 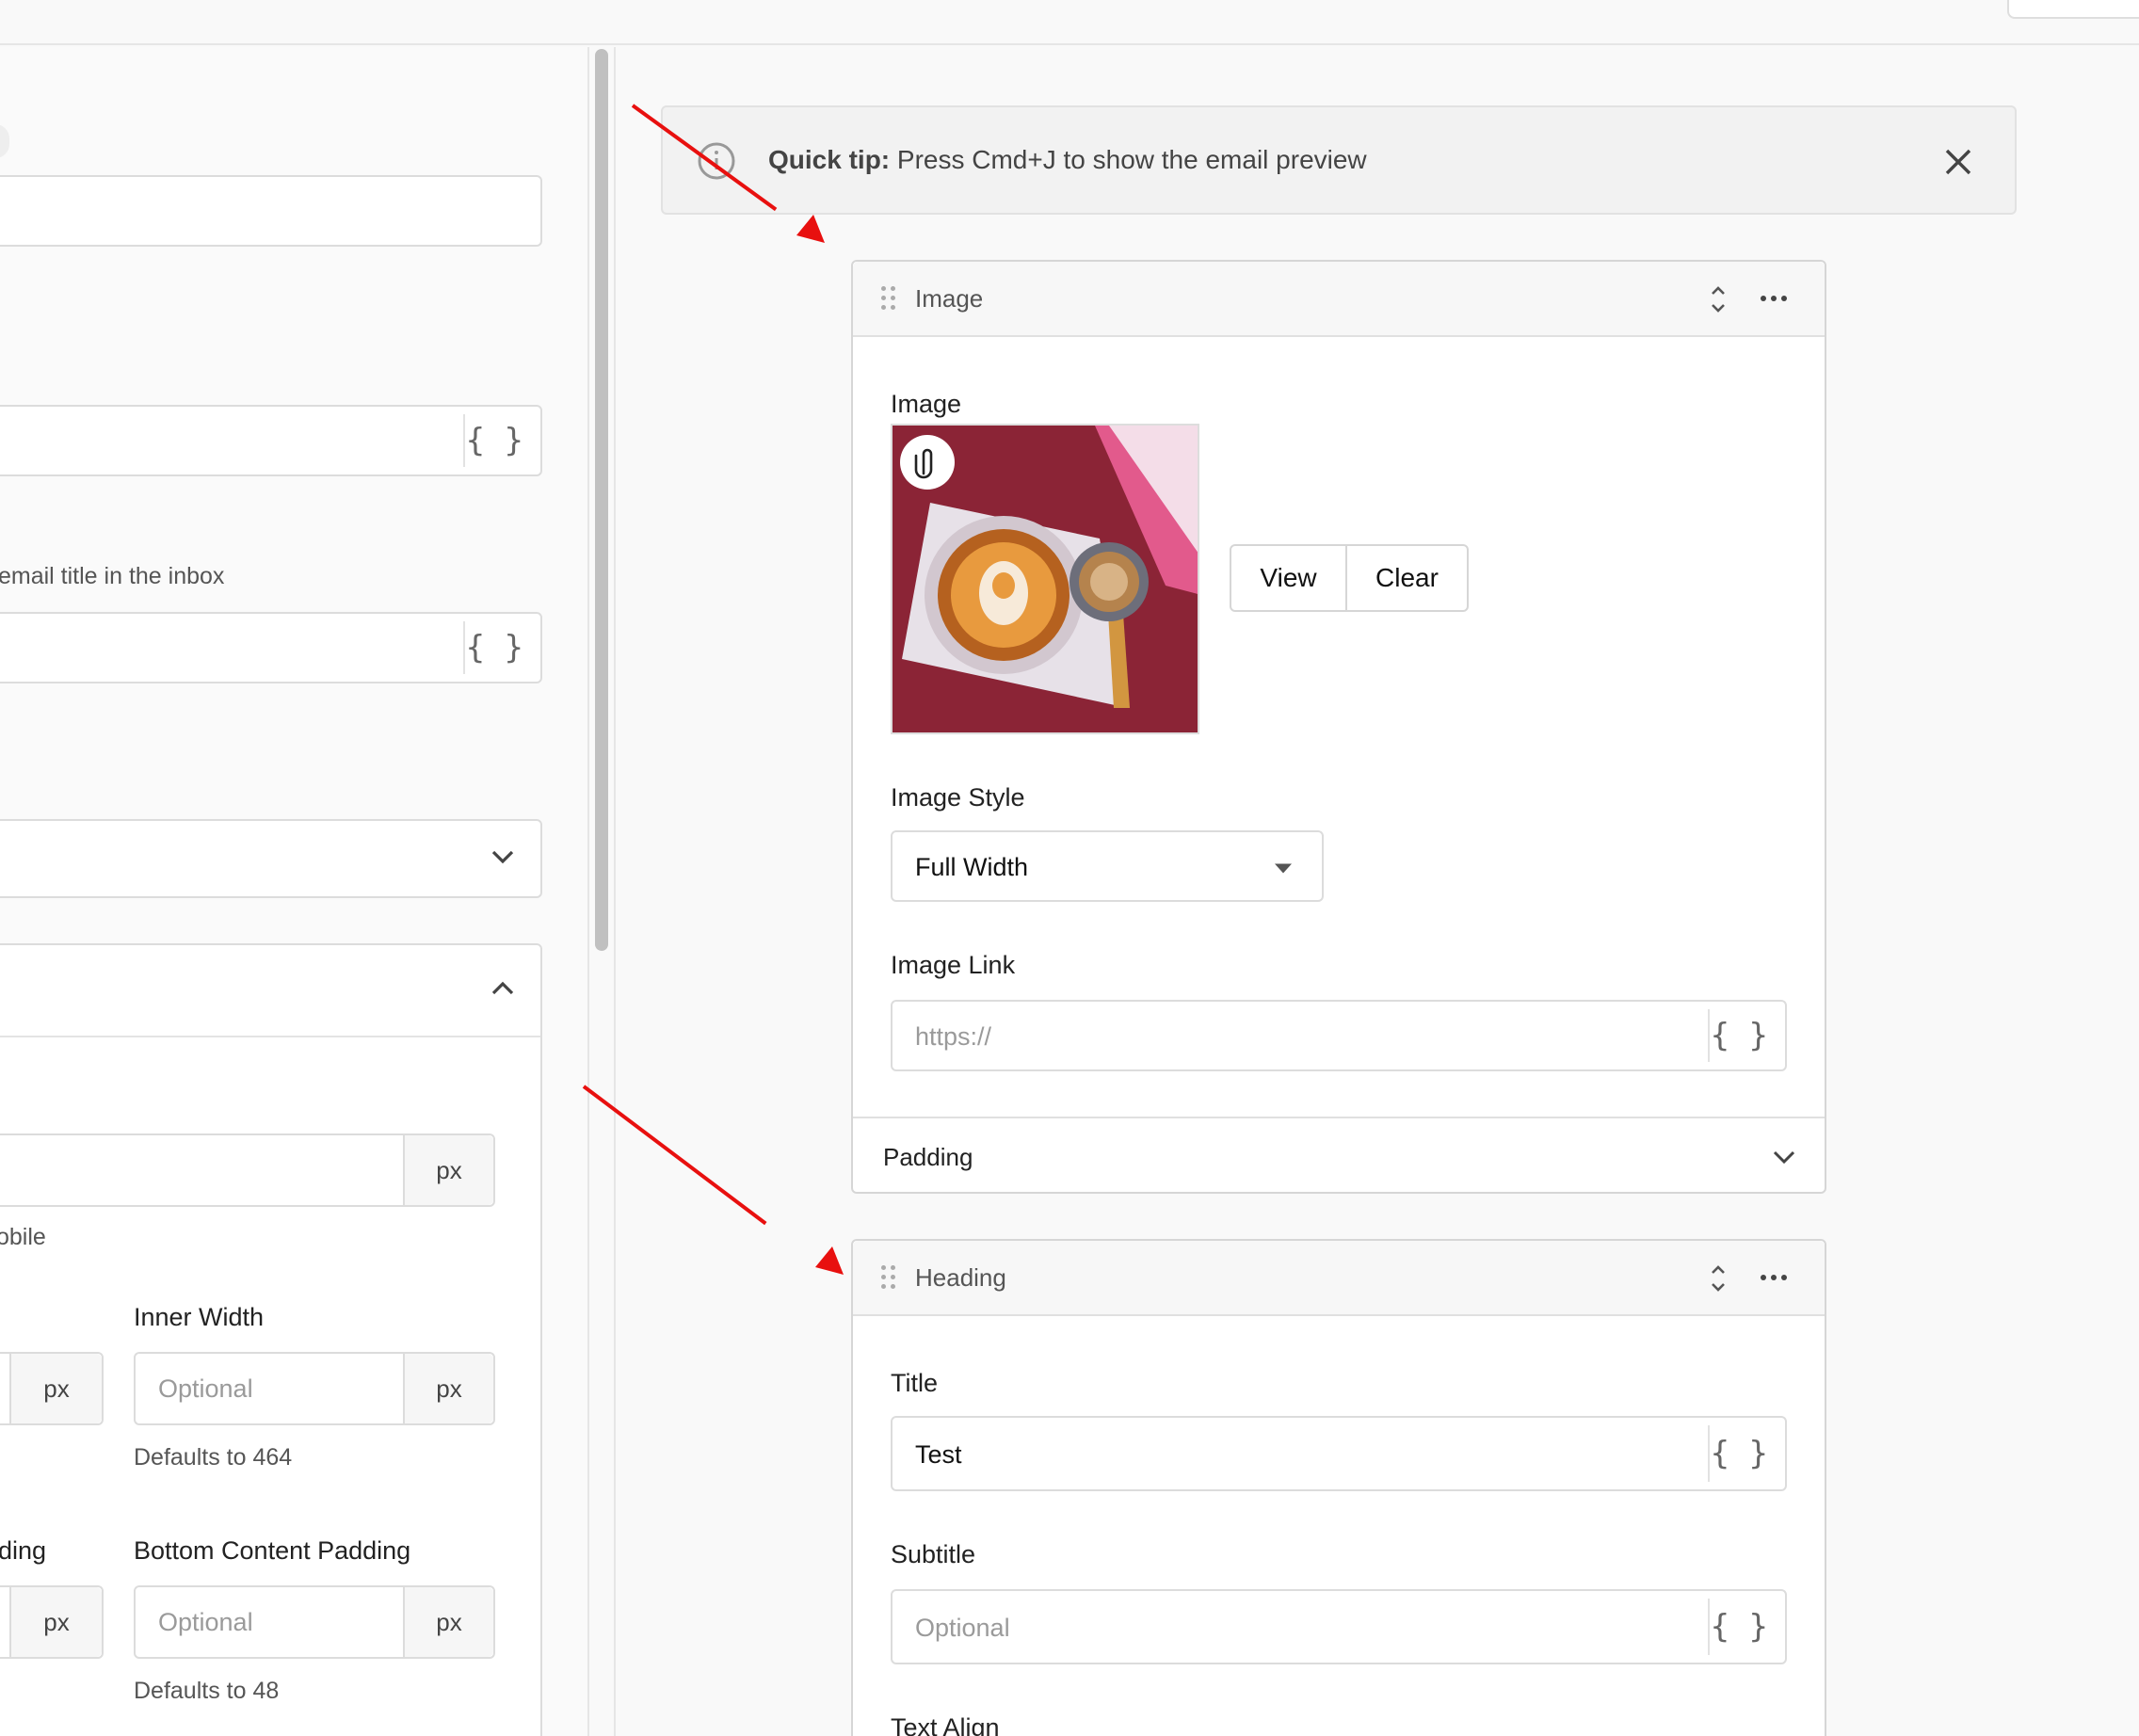 I want to click on top-bar, so click(x=1069, y=22).